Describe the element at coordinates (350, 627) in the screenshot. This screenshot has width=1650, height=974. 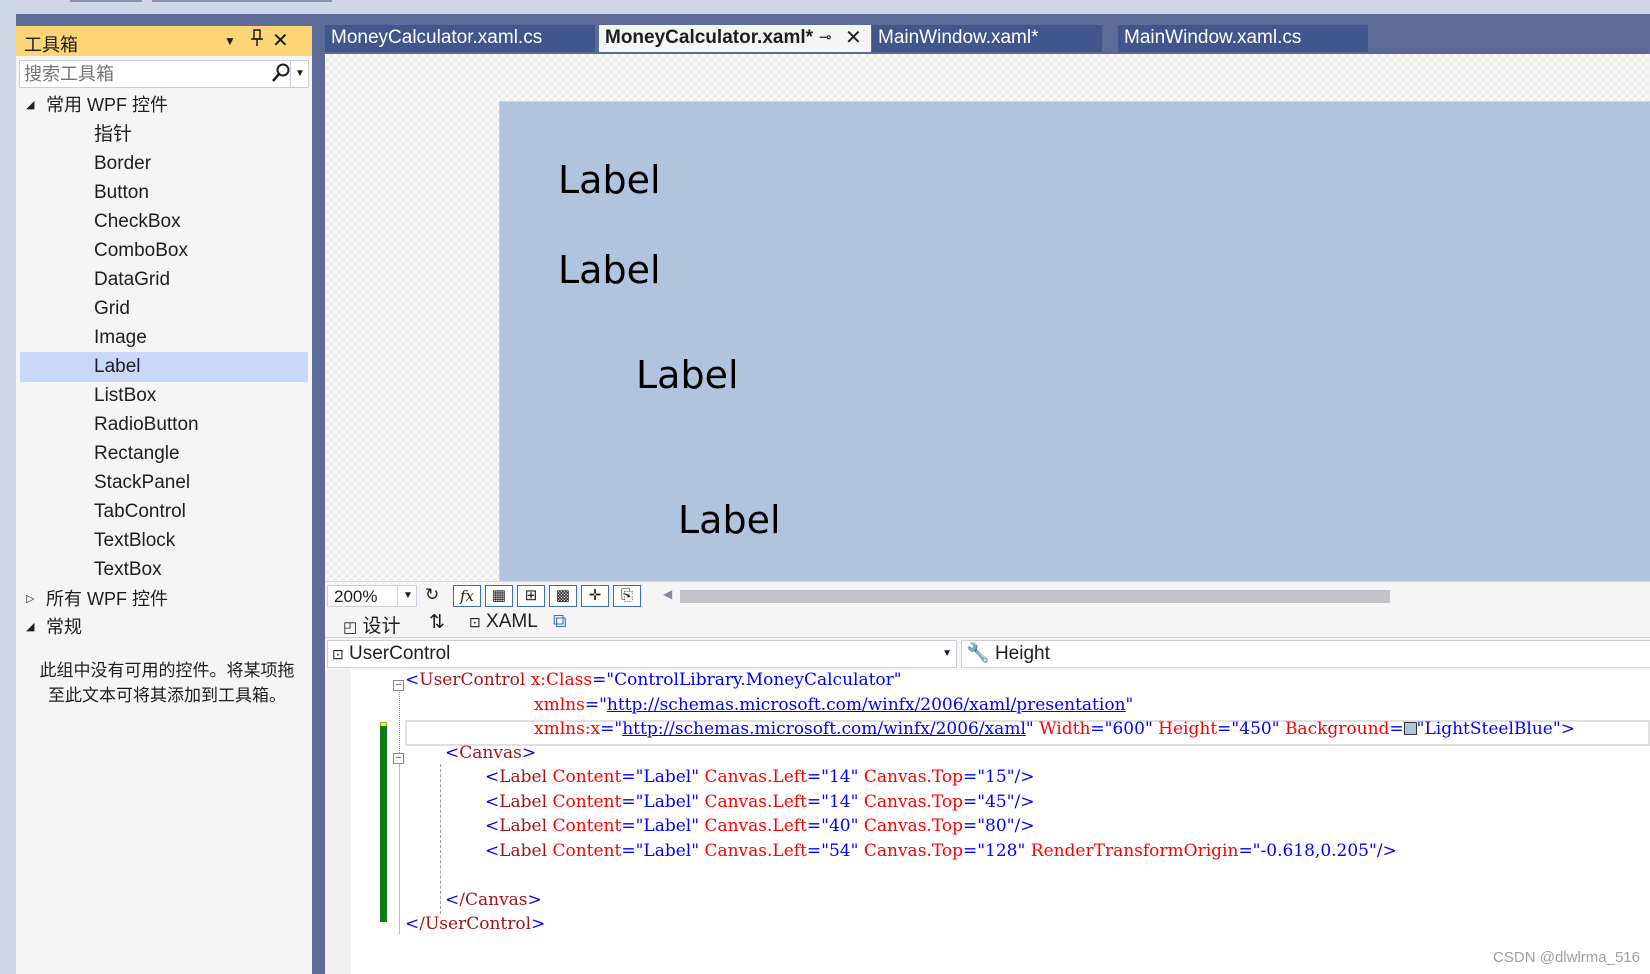
I see `design-view-icon: ◰` at that location.